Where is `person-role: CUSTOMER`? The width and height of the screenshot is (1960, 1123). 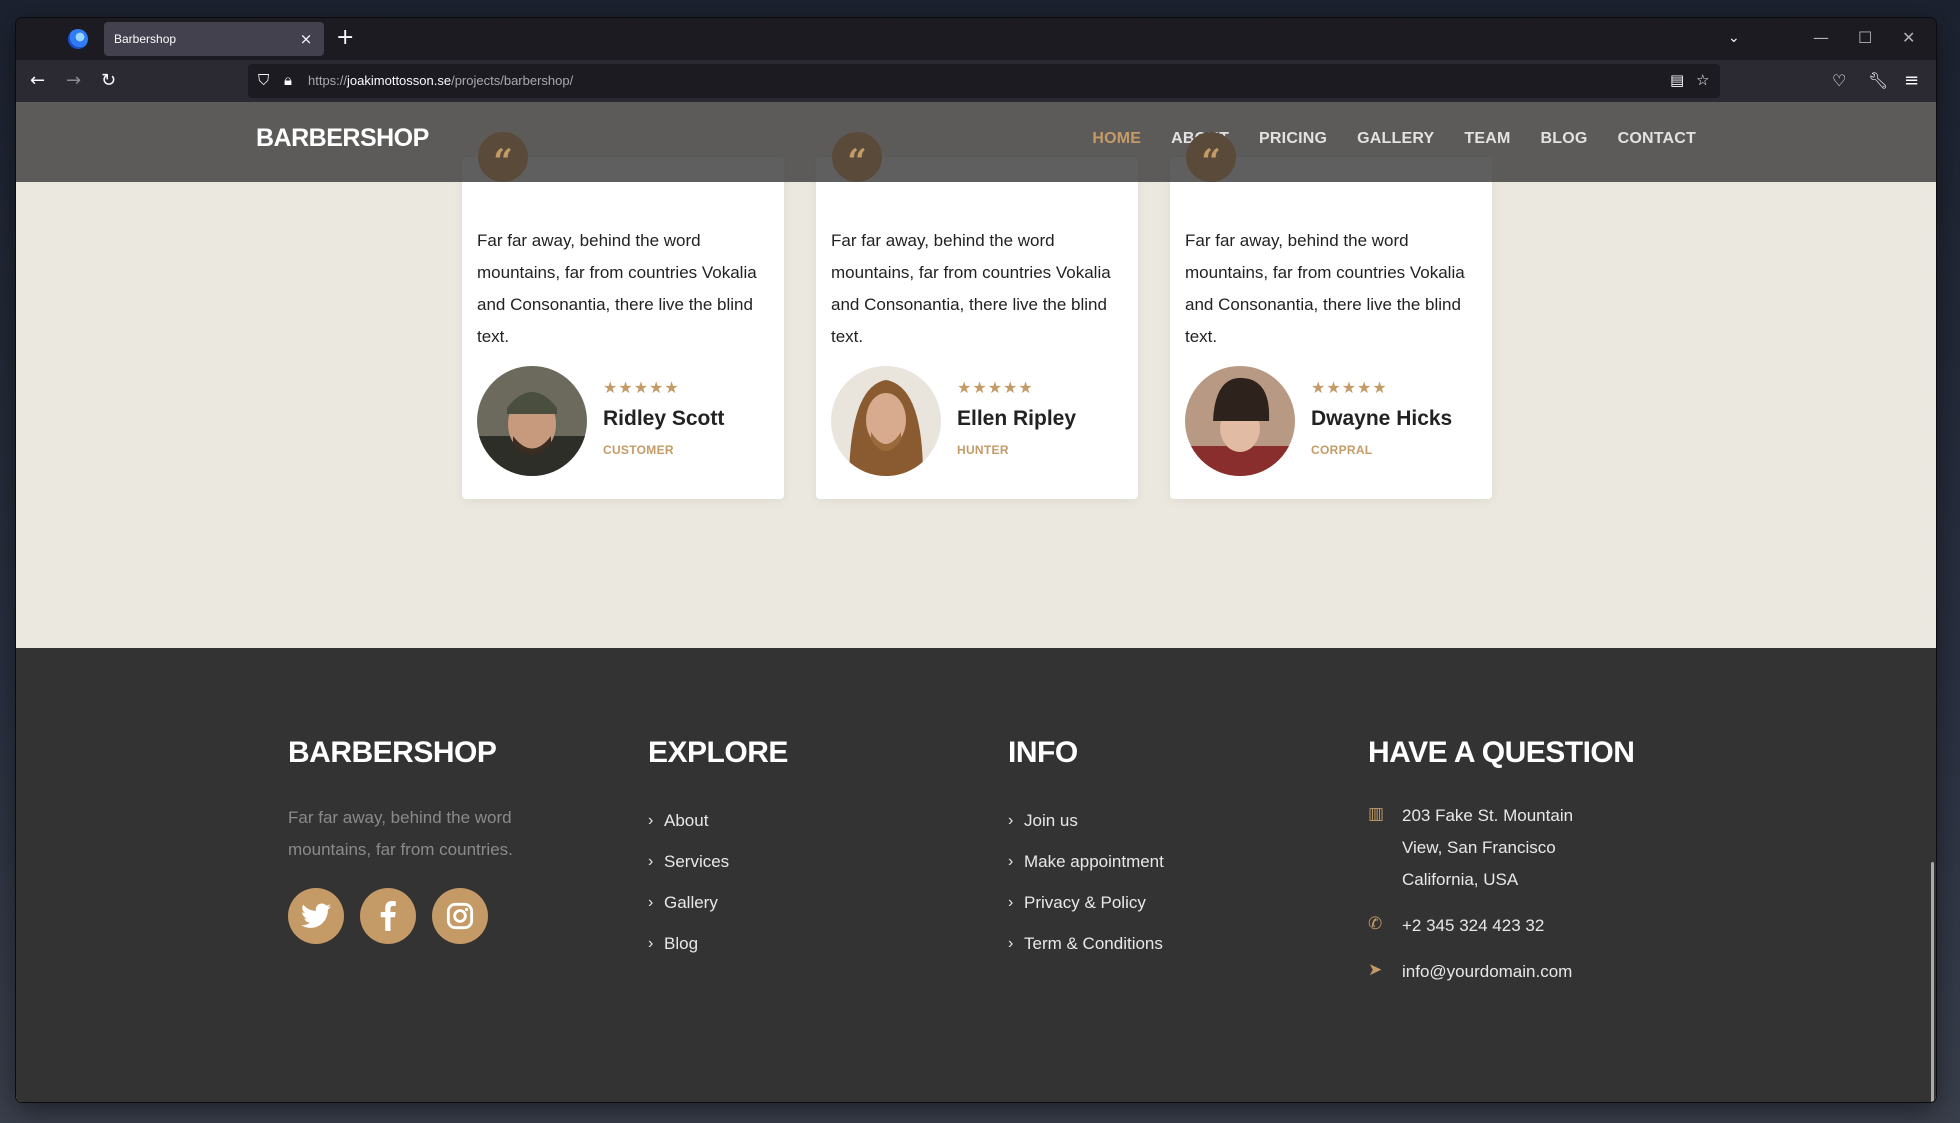
person-role: CUSTOMER is located at coordinates (638, 450).